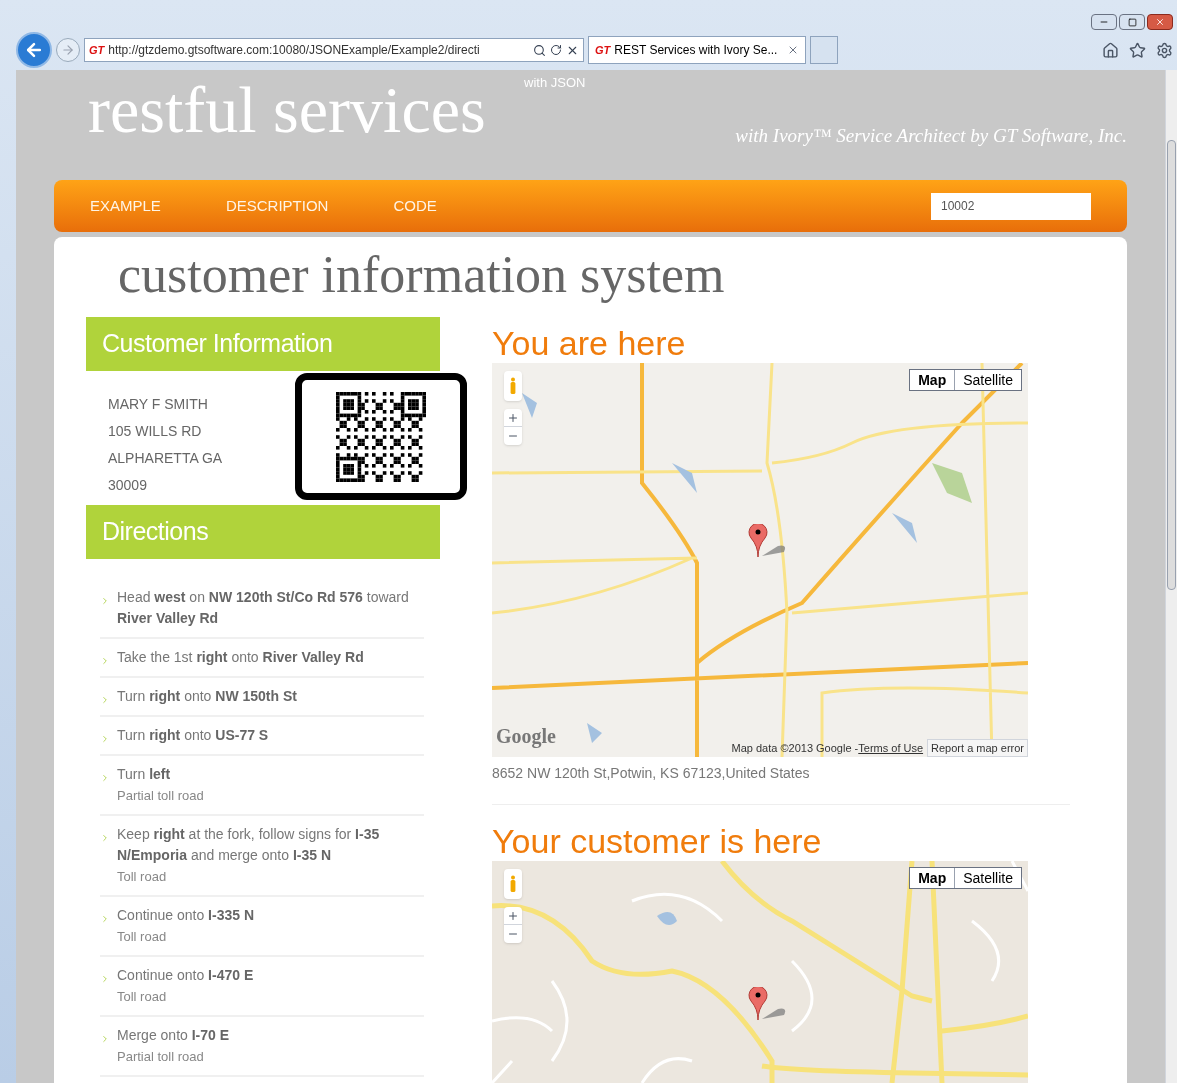 The height and width of the screenshot is (1083, 1177). Describe the element at coordinates (603, 50) in the screenshot. I see `tab-favicon: GT` at that location.